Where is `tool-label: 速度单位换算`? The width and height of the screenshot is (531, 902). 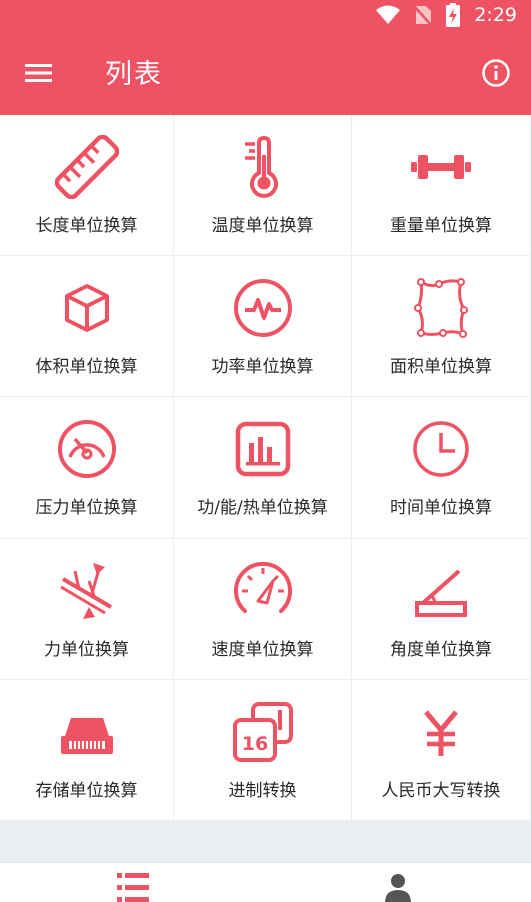
tool-label: 速度单位换算 is located at coordinates (262, 649).